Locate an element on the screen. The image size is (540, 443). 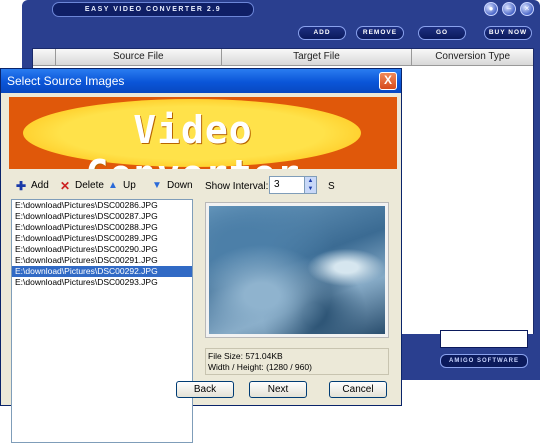
app-toolbar: ADD REMOVE GO BUY NOW is located at coordinates (281, 33).